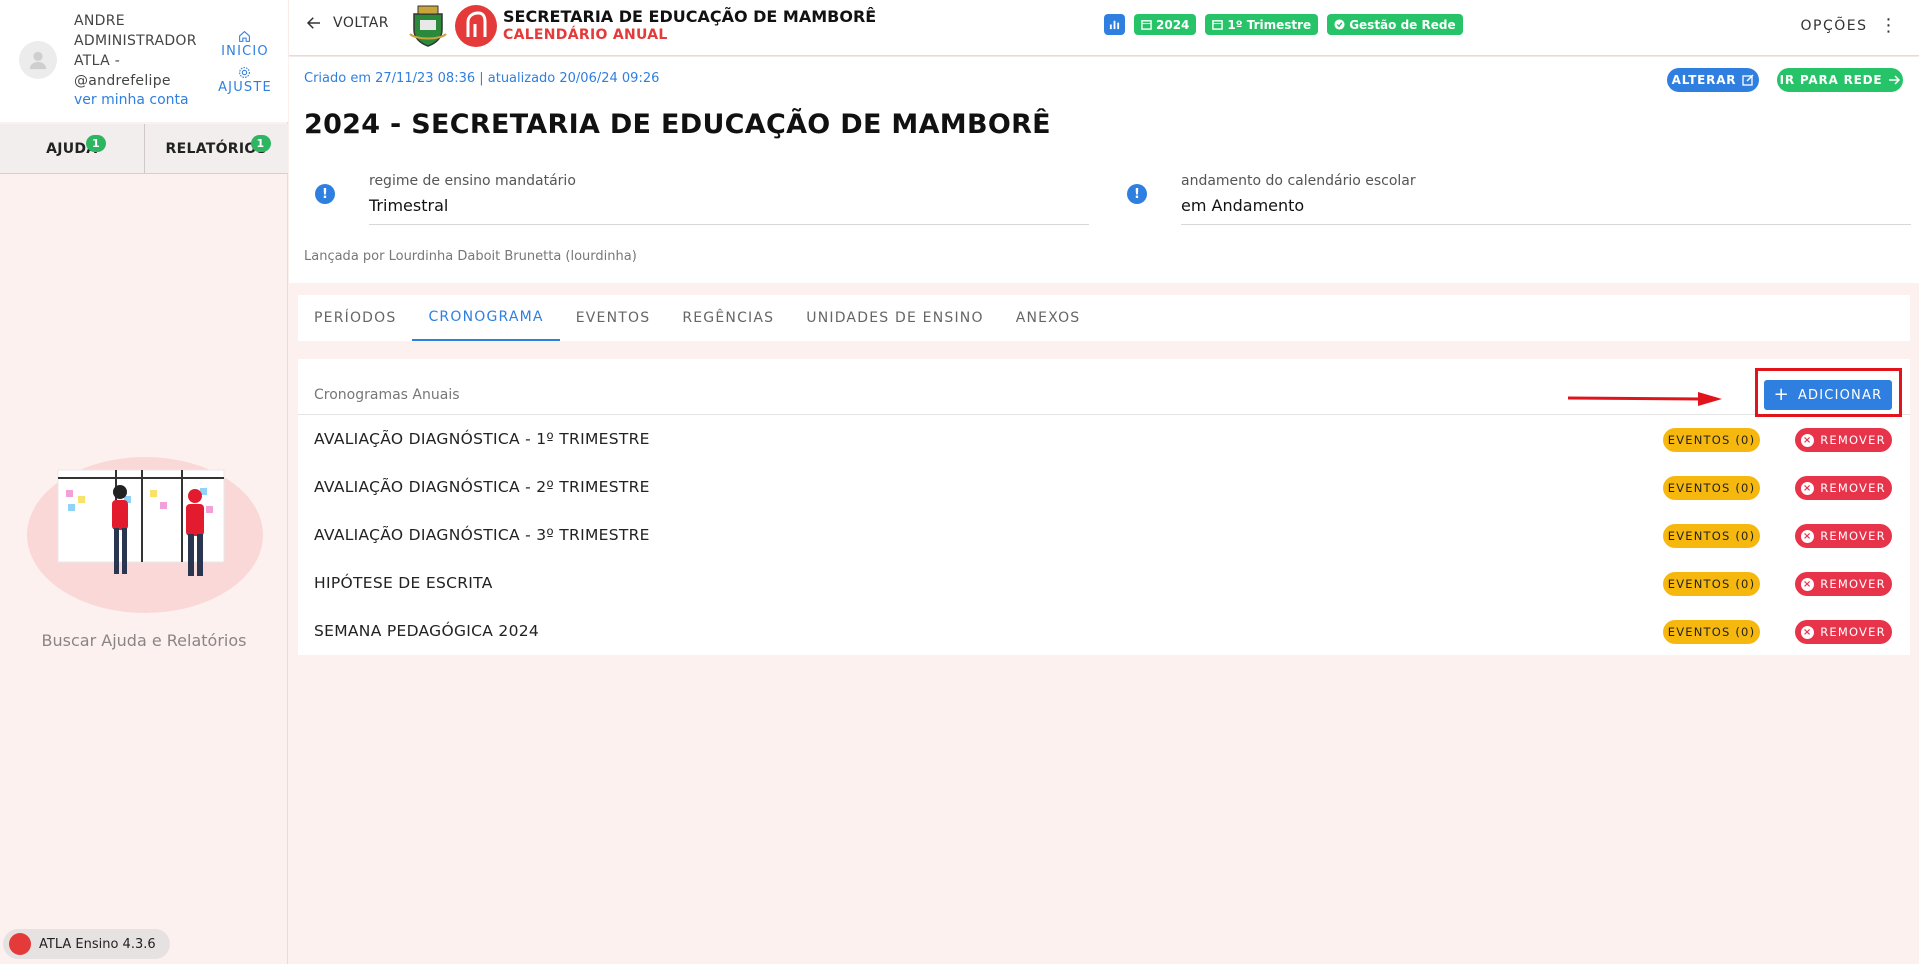  What do you see at coordinates (1889, 25) in the screenshot?
I see `more-vertical-icon: ⋮` at bounding box center [1889, 25].